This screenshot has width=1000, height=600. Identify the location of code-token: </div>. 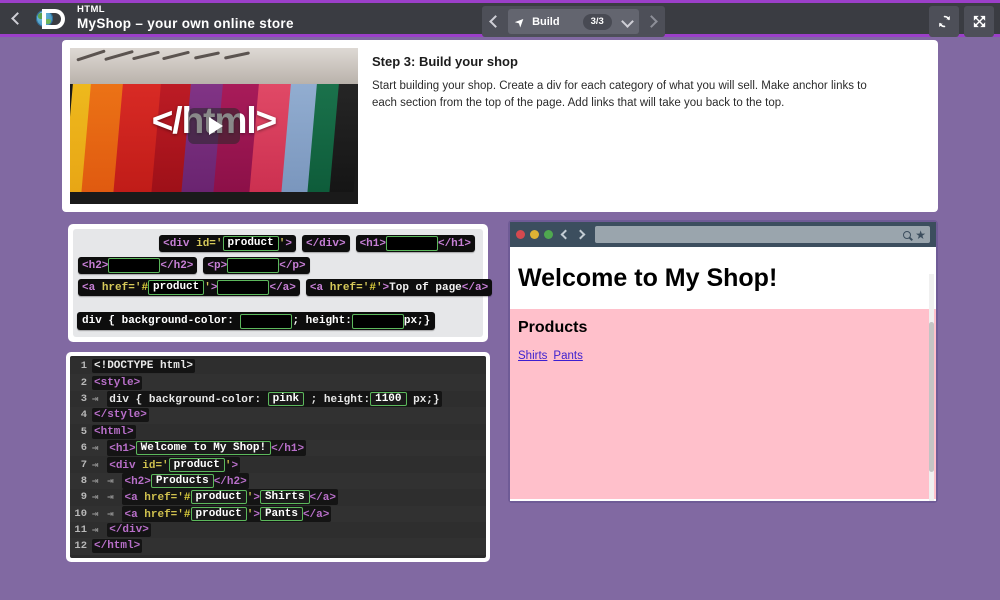
(129, 530).